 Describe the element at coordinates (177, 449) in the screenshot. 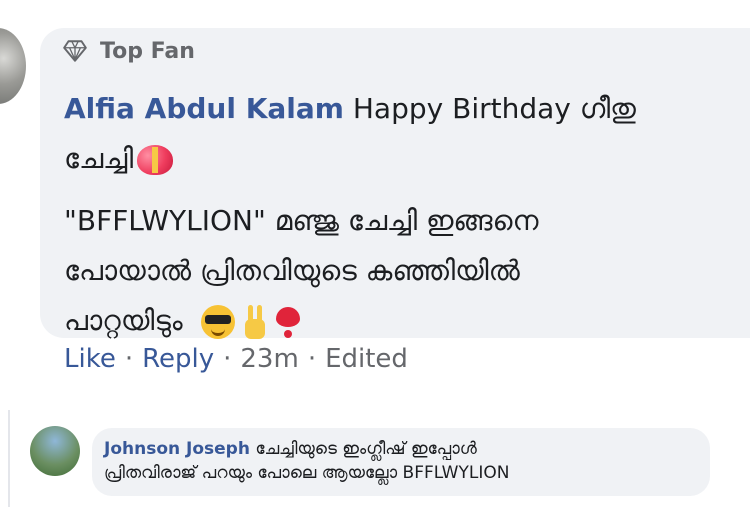

I see `reply-author-link: Johnson Joseph` at that location.